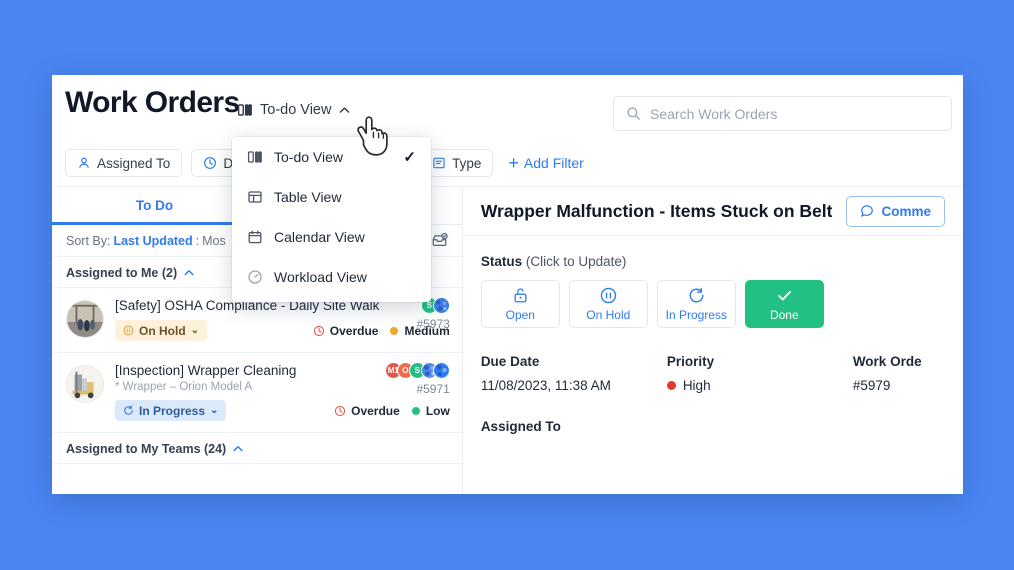 Image resolution: width=1014 pixels, height=570 pixels. What do you see at coordinates (906, 211) in the screenshot?
I see `comment-button-label: Comme` at bounding box center [906, 211].